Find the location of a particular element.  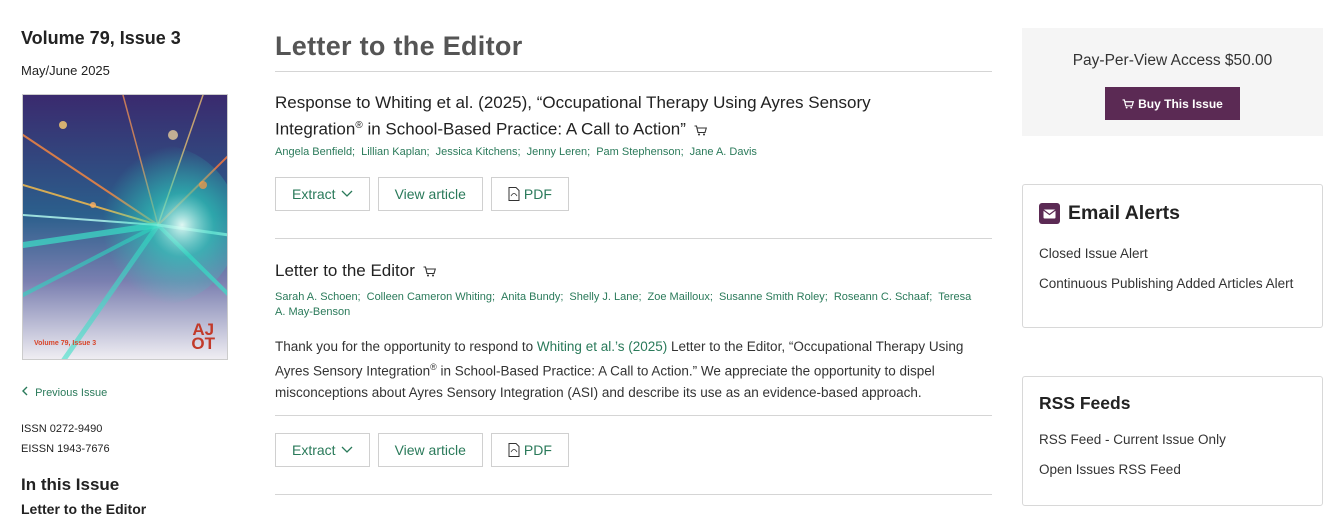

envelope-icon is located at coordinates (1049, 213).